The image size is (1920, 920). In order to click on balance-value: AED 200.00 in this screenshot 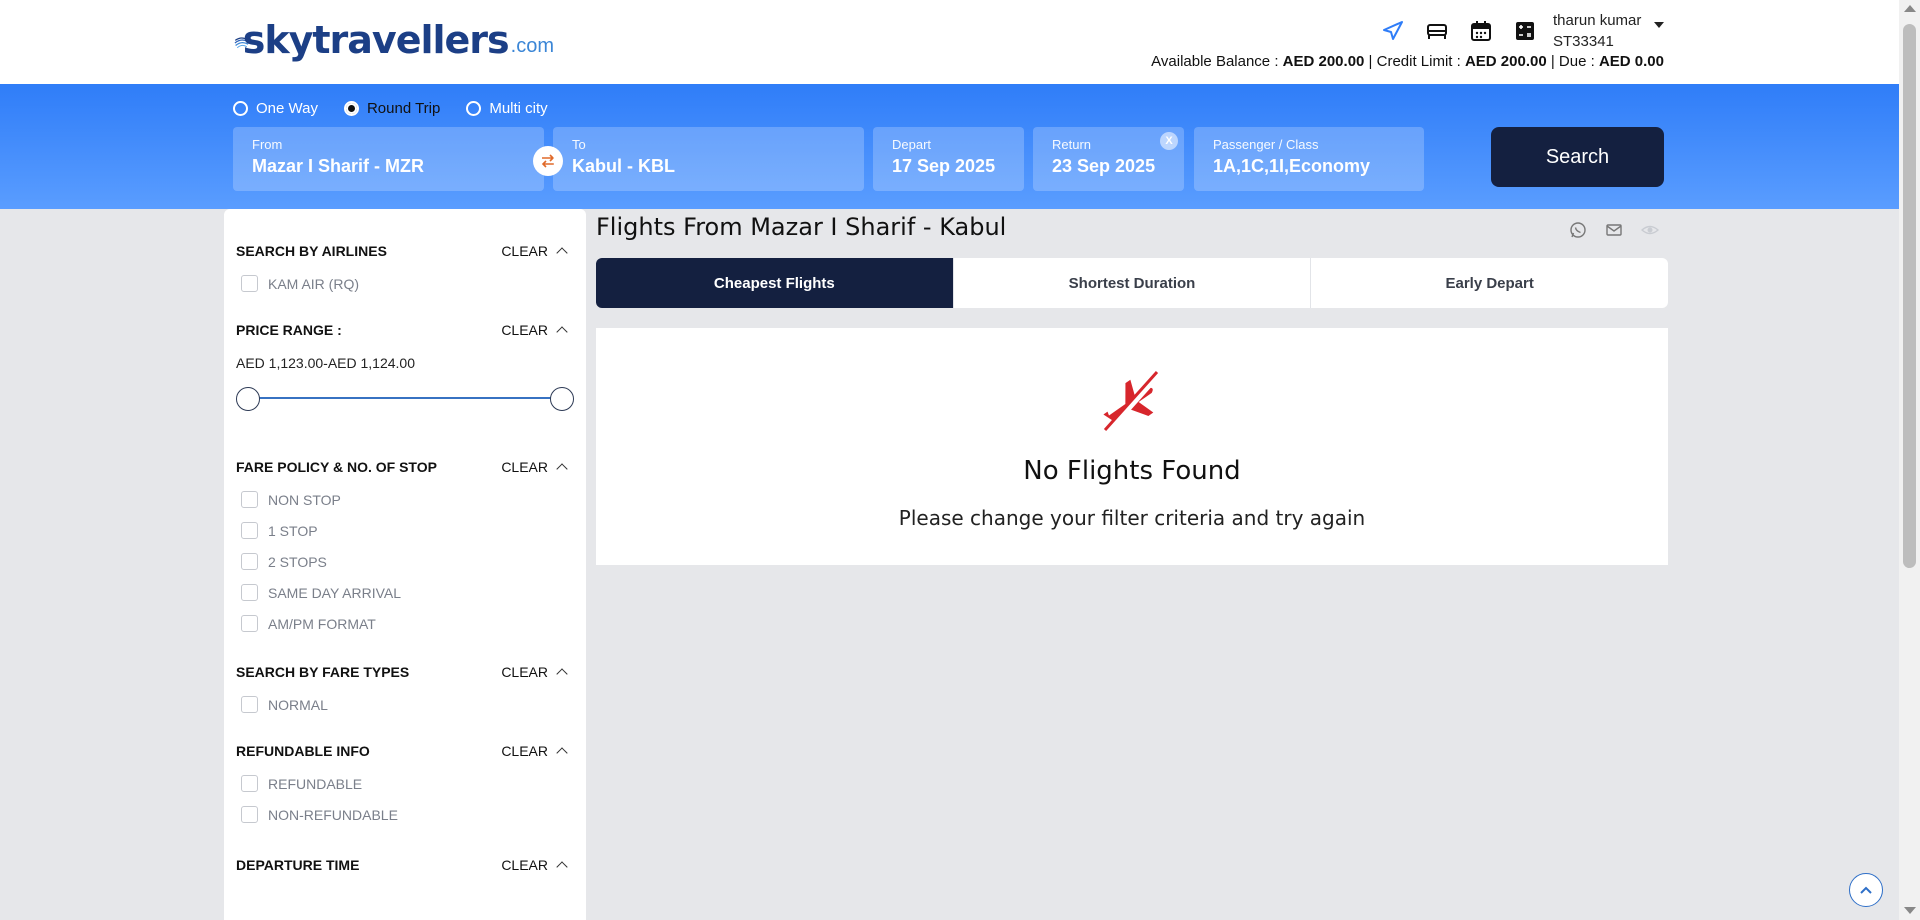, I will do `click(1323, 61)`.